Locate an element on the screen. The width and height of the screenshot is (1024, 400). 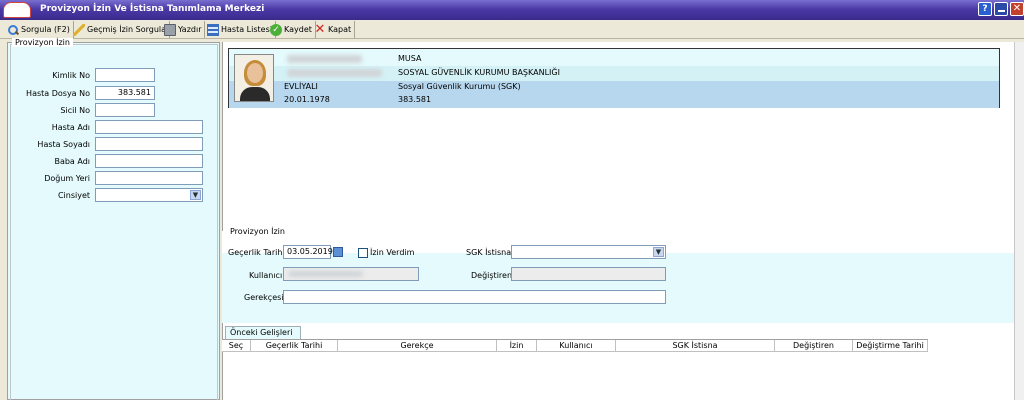
gerekce-label: Gerekçesi is located at coordinates (264, 297).